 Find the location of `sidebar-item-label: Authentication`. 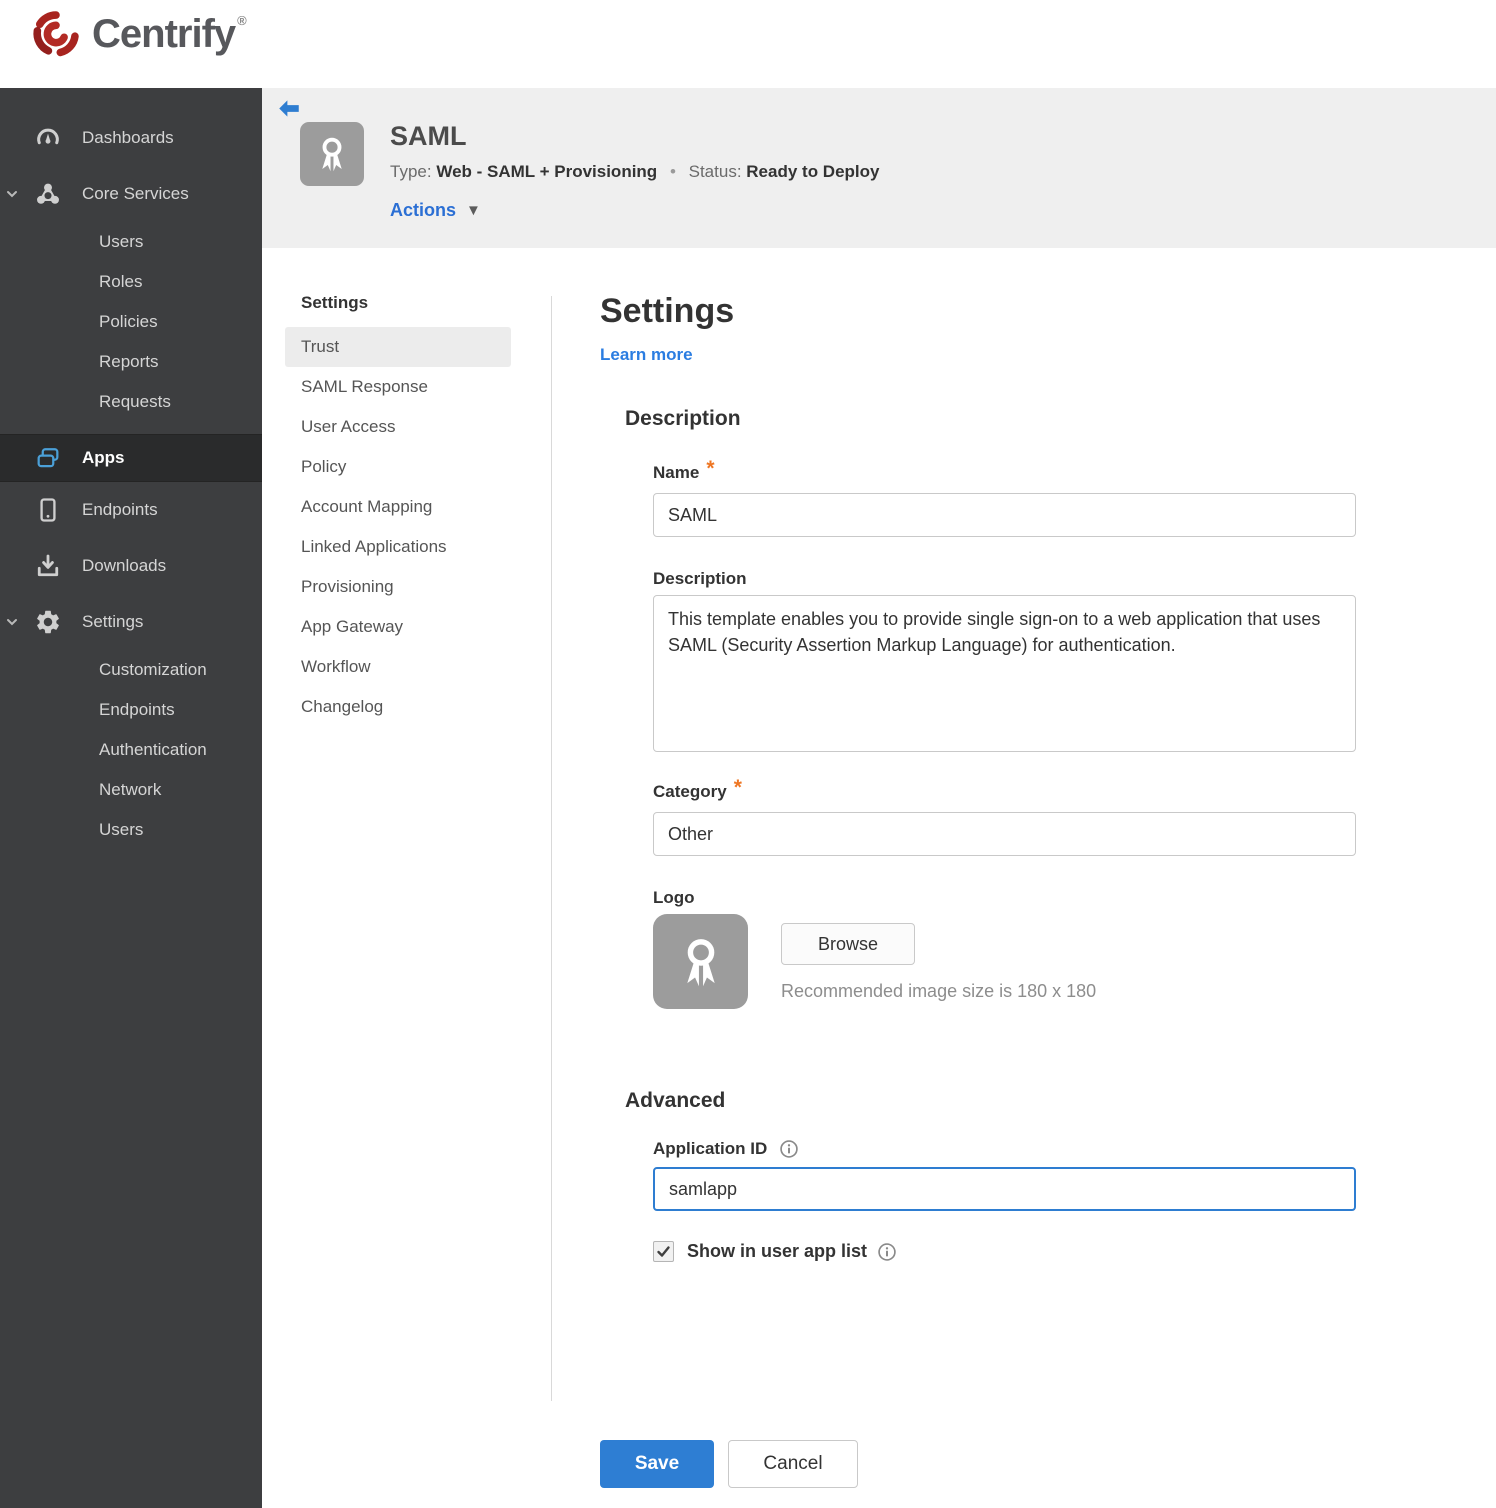

sidebar-item-label: Authentication is located at coordinates (153, 749).